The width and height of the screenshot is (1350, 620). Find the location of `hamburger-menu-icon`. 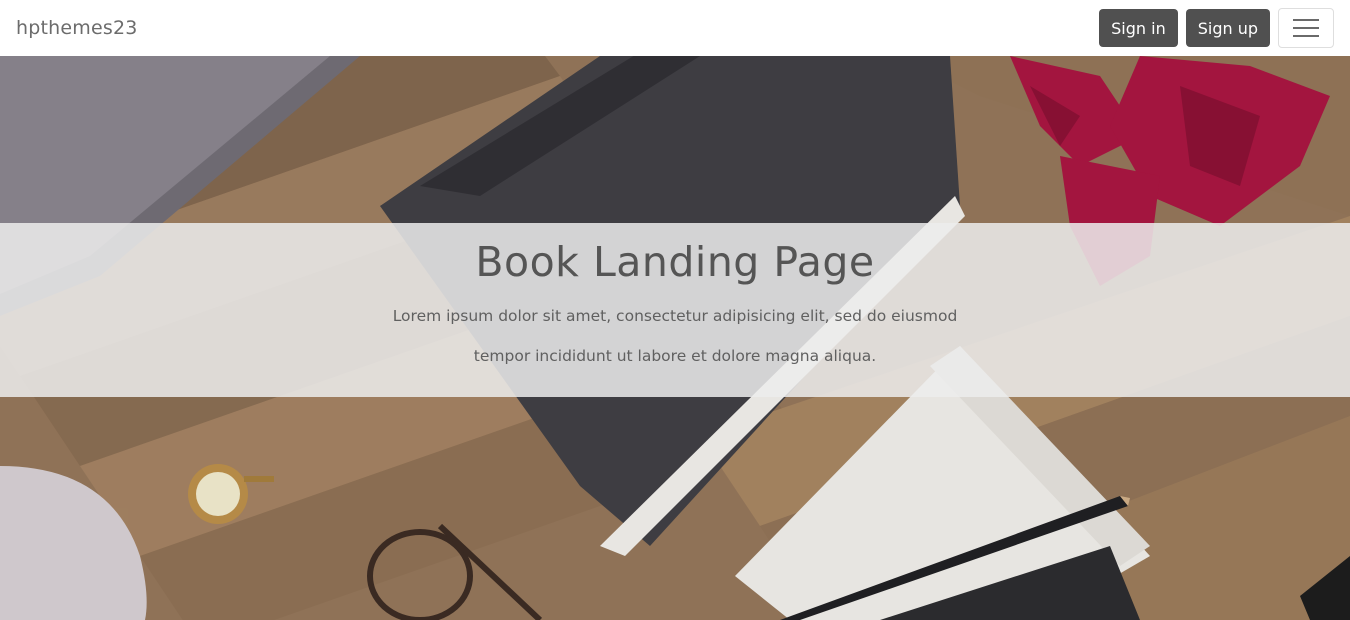

hamburger-menu-icon is located at coordinates (1306, 28).